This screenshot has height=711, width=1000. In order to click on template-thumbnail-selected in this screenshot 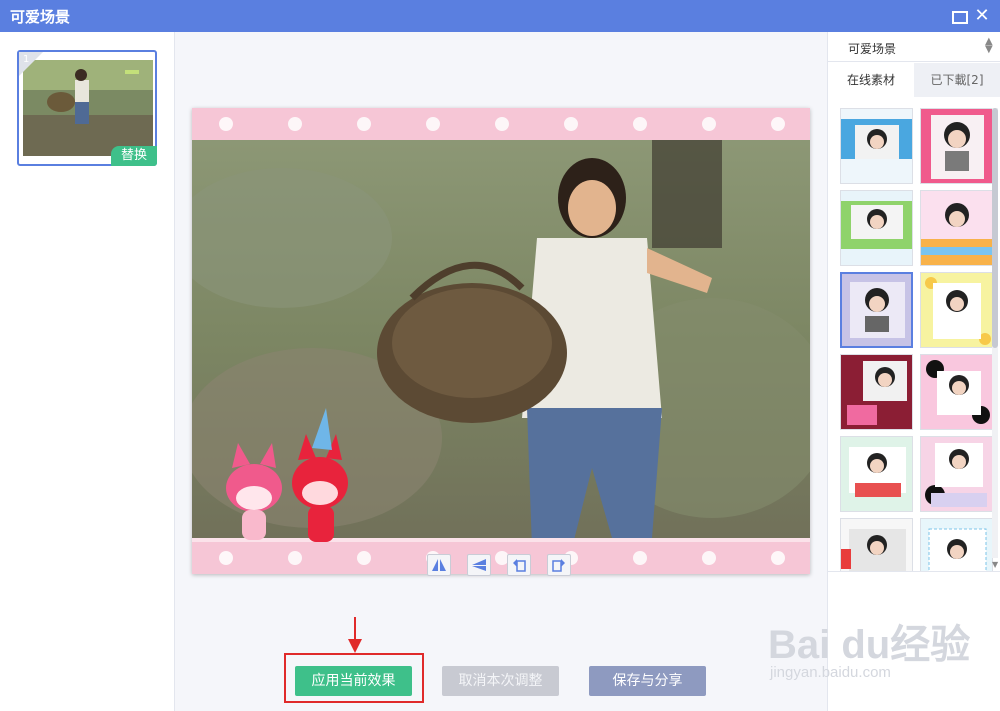, I will do `click(876, 310)`.